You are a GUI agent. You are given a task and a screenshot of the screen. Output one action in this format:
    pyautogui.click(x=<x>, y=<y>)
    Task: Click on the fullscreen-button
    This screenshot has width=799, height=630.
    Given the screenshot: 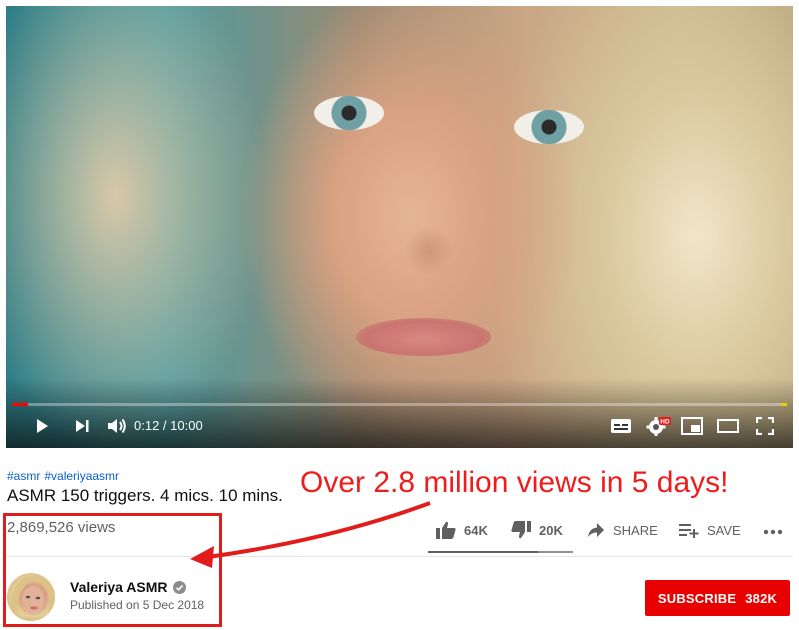 What is the action you would take?
    pyautogui.click(x=765, y=426)
    